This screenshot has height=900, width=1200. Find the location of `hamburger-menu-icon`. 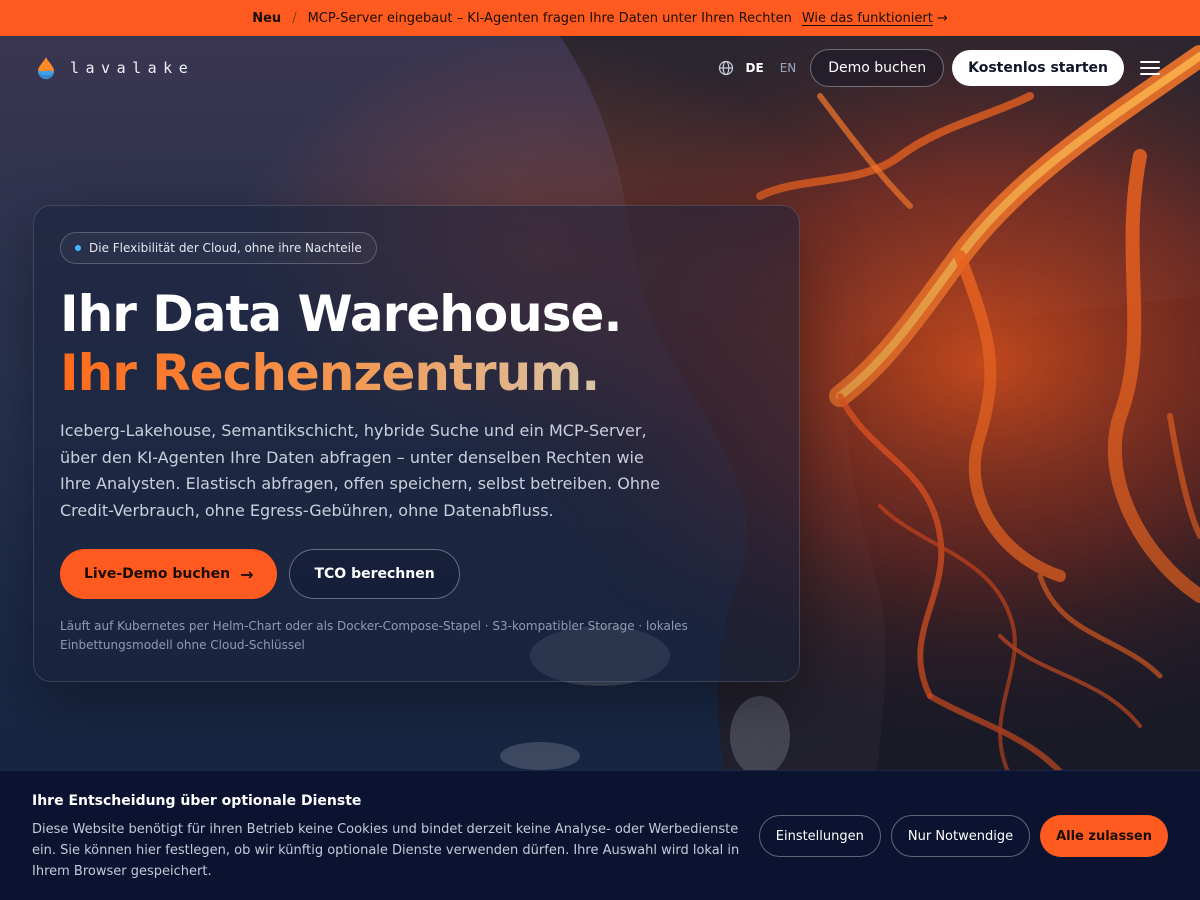

hamburger-menu-icon is located at coordinates (1150, 68).